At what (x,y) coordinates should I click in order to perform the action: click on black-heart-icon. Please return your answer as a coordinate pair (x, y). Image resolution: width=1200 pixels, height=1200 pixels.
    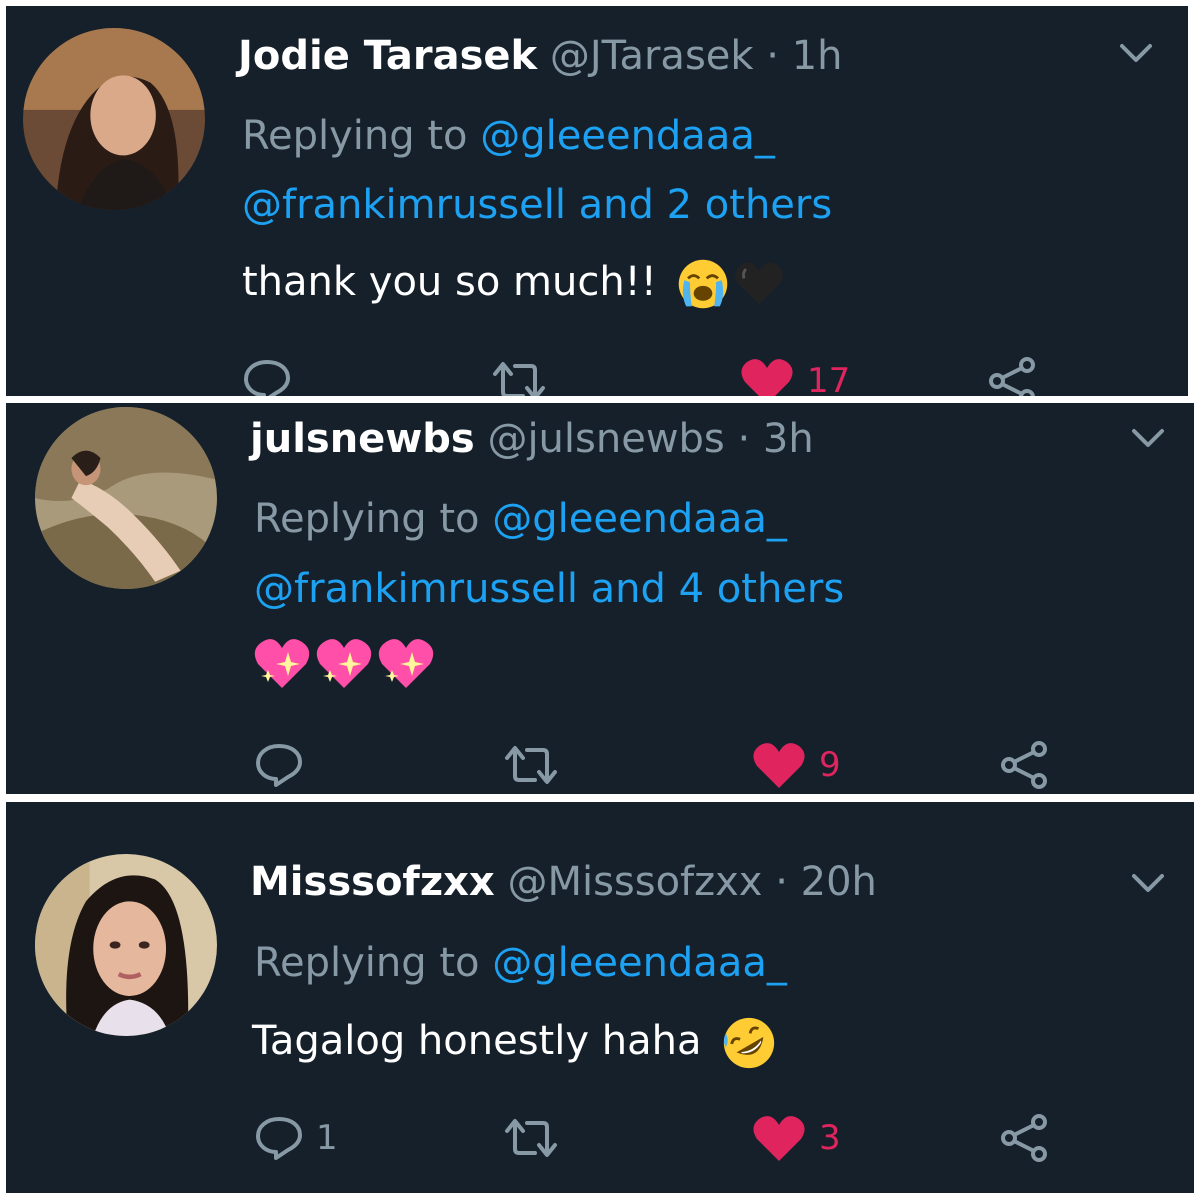
    Looking at the image, I should click on (759, 283).